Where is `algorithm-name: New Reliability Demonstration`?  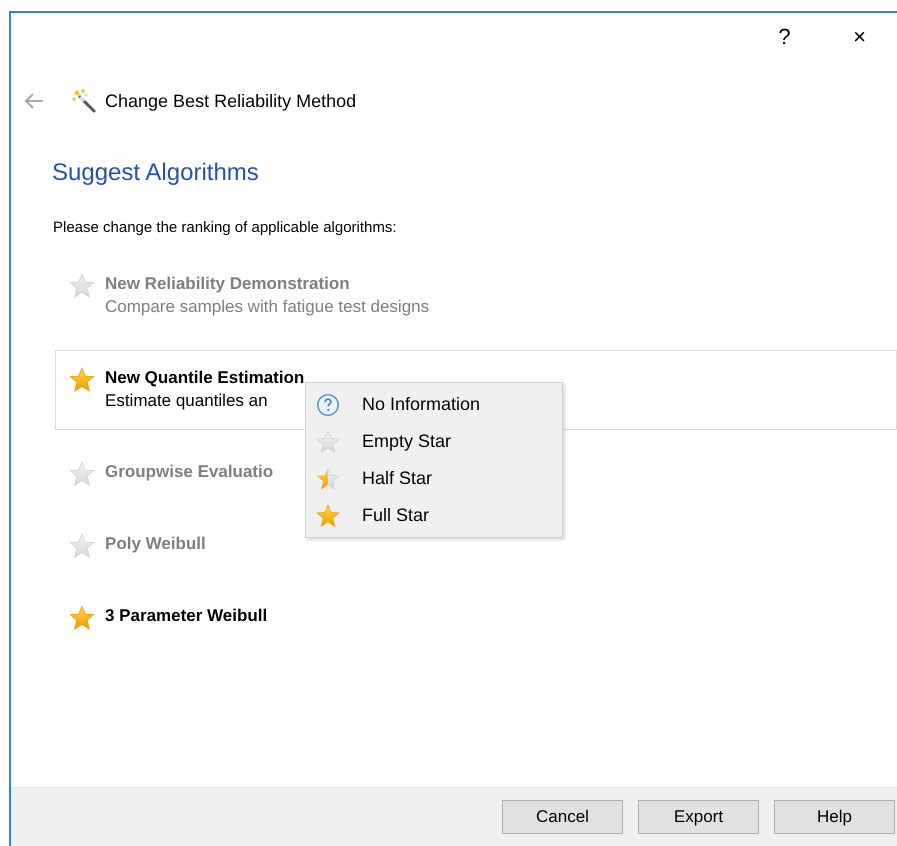
algorithm-name: New Reliability Demonstration is located at coordinates (228, 284).